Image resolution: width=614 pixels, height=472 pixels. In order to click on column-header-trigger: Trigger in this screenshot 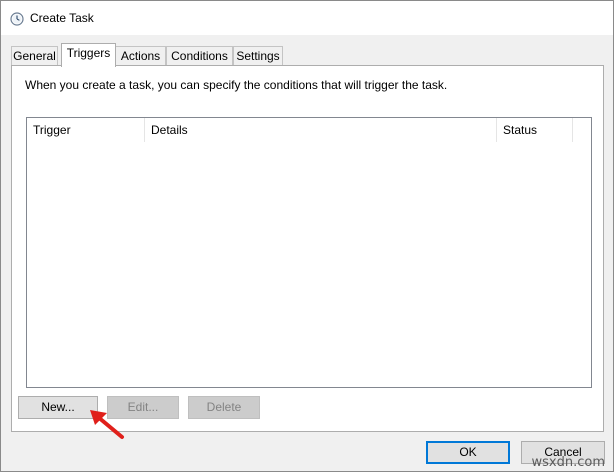, I will do `click(86, 130)`.